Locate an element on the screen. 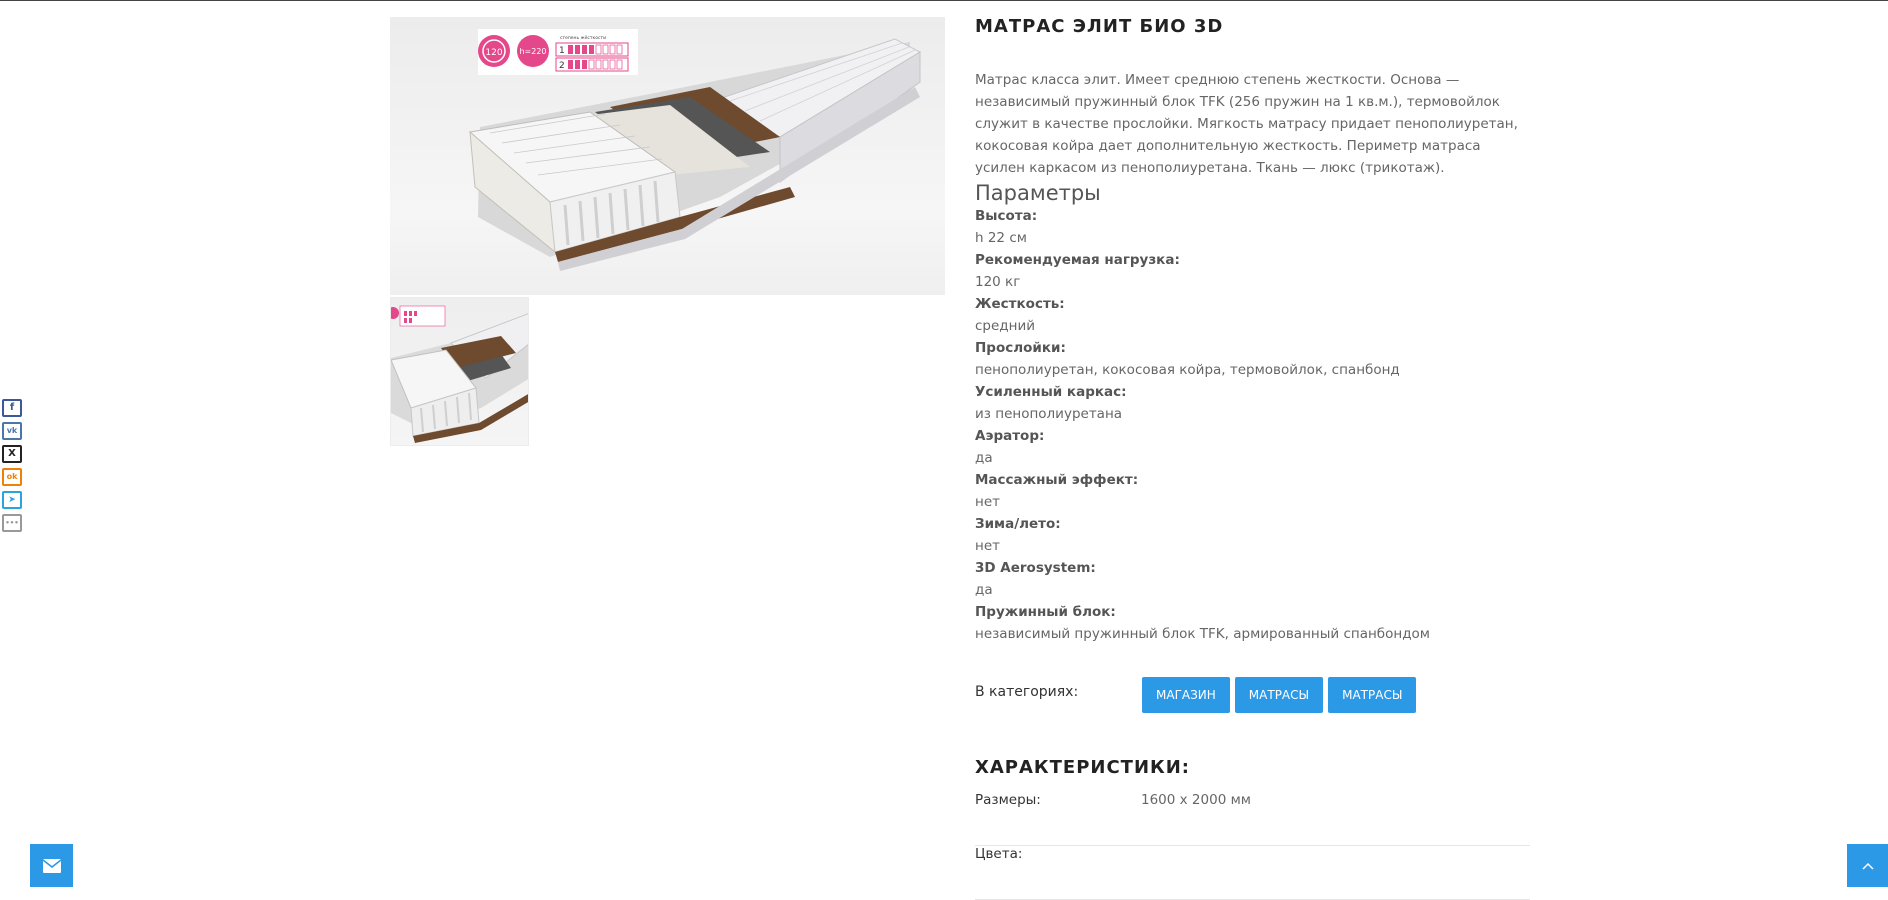 Image resolution: width=1888 pixels, height=900 pixels. contact-mail-button is located at coordinates (51, 865).